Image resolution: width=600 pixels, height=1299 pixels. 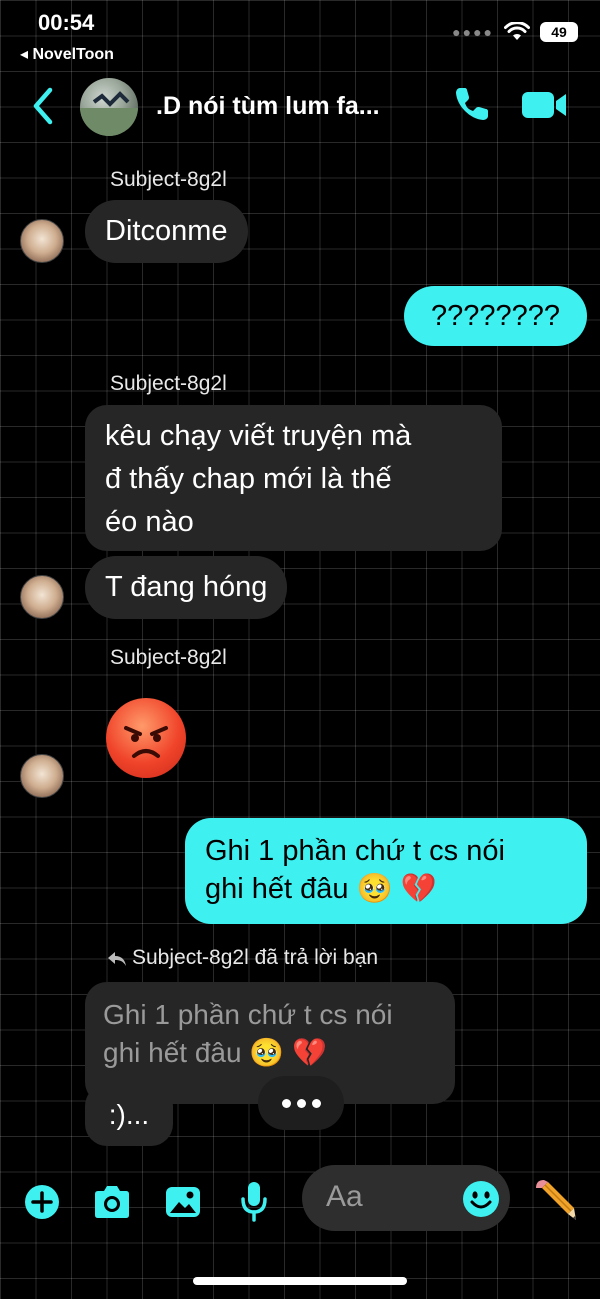 I want to click on typing-indicator, so click(x=301, y=1103).